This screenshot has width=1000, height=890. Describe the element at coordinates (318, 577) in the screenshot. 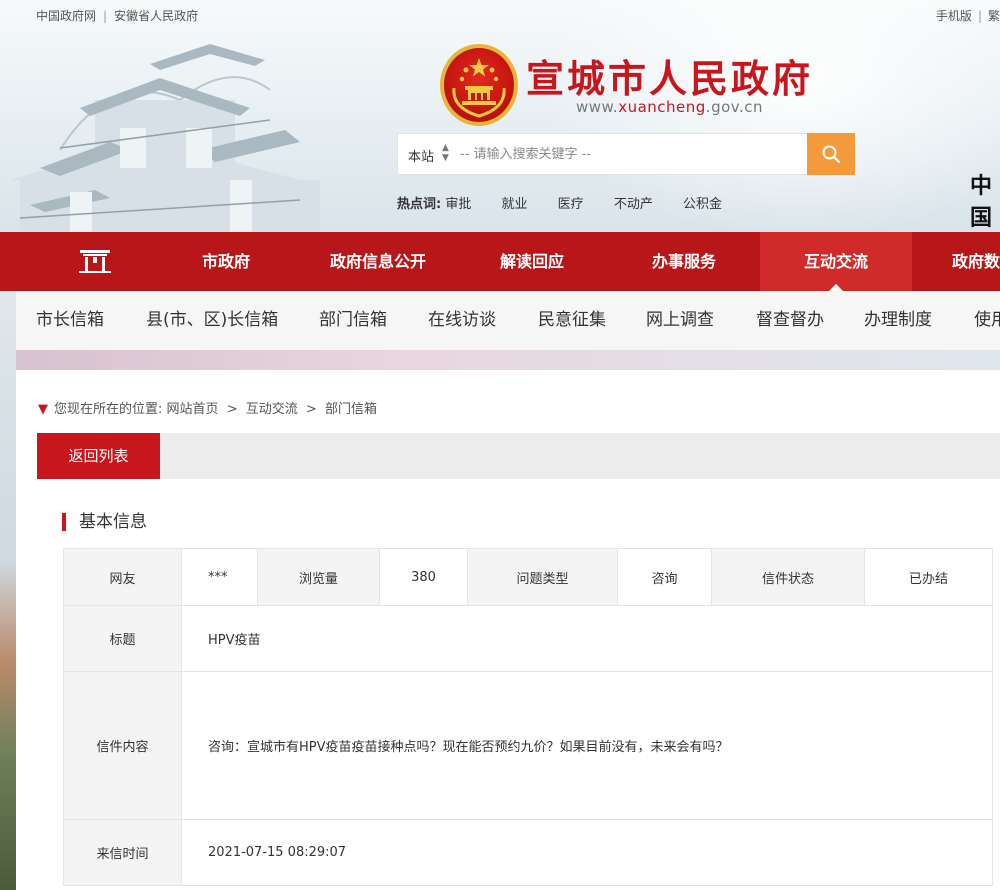

I see `views-label: 浏览量` at that location.